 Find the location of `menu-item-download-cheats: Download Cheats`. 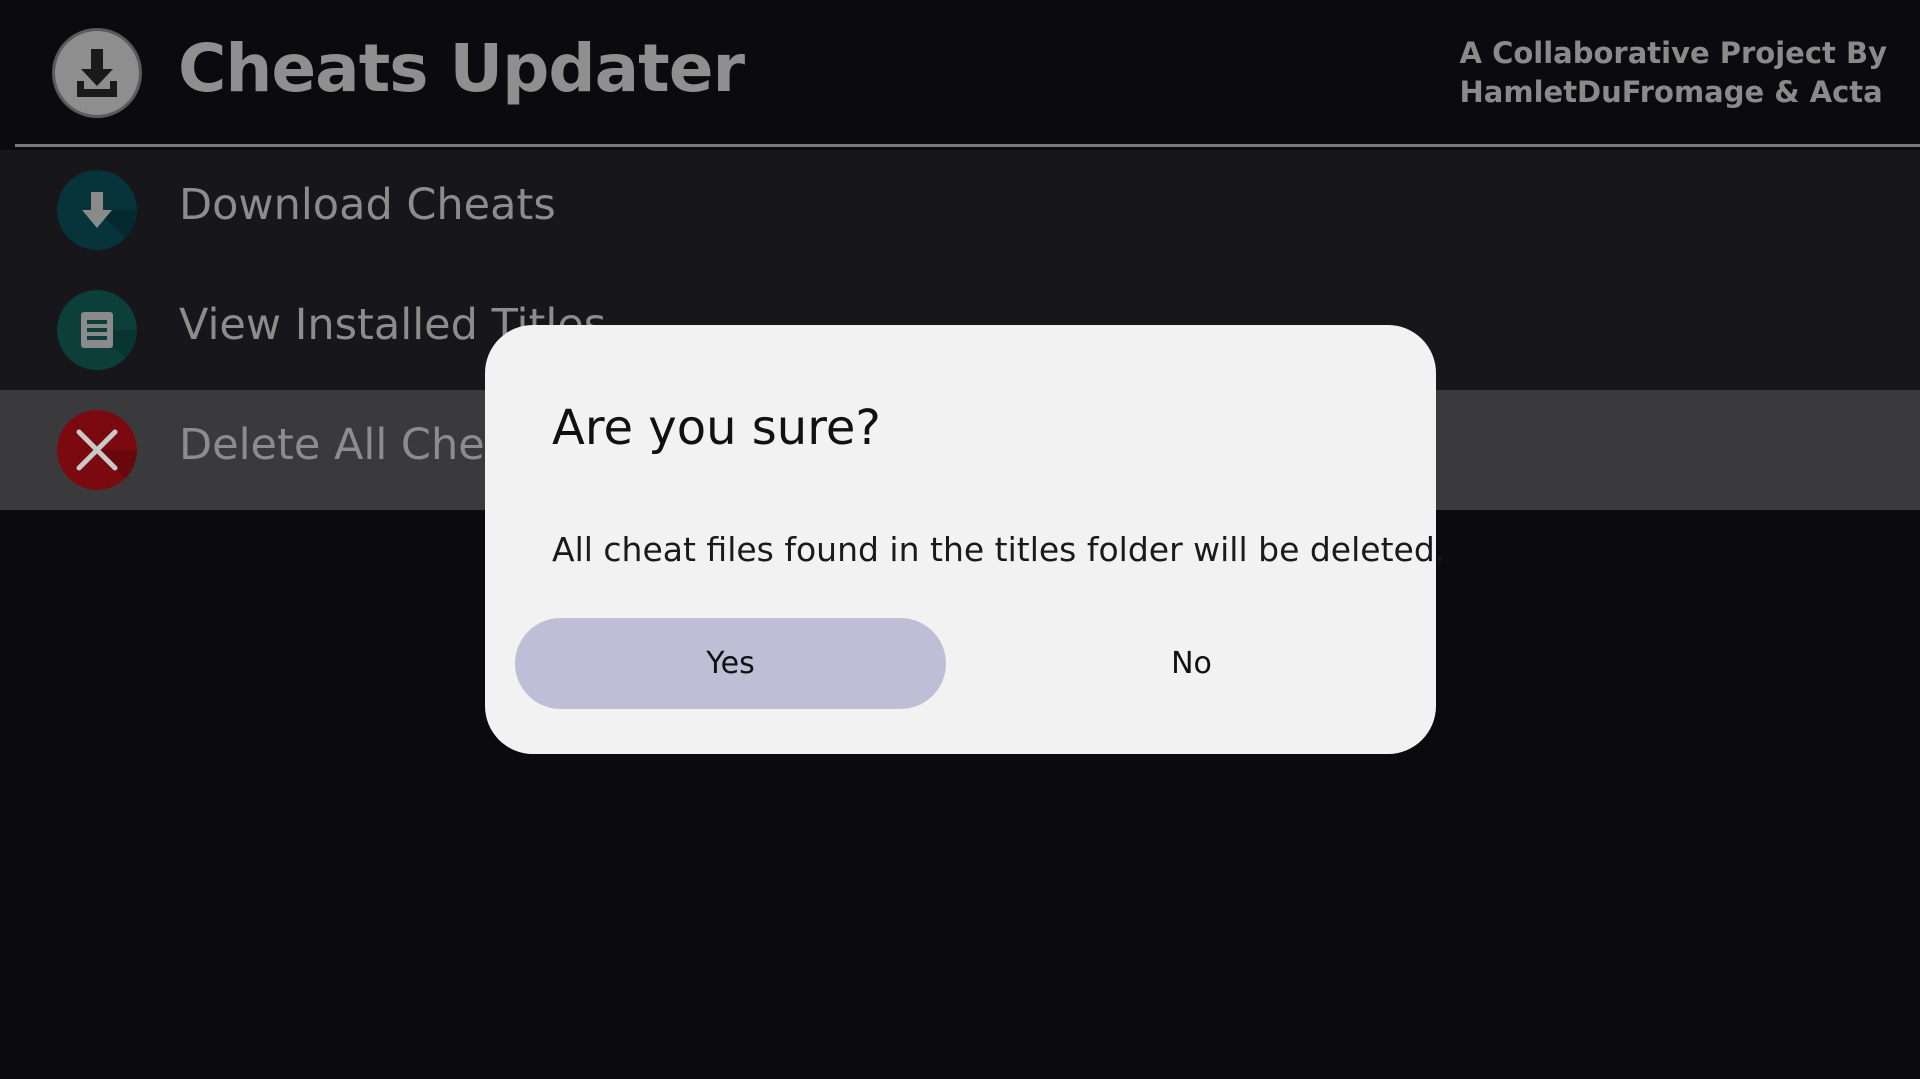

menu-item-download-cheats: Download Cheats is located at coordinates (960, 210).